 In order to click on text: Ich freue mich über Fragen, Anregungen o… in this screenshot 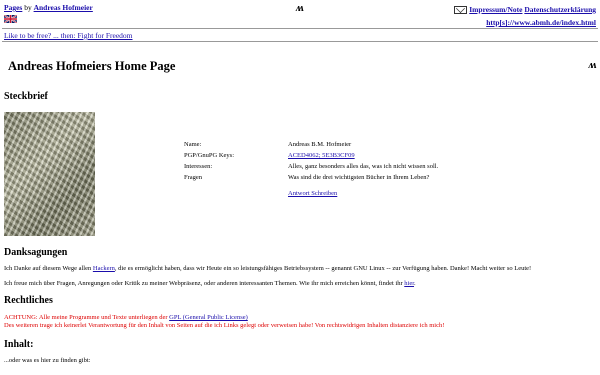, I will do `click(204, 283)`.